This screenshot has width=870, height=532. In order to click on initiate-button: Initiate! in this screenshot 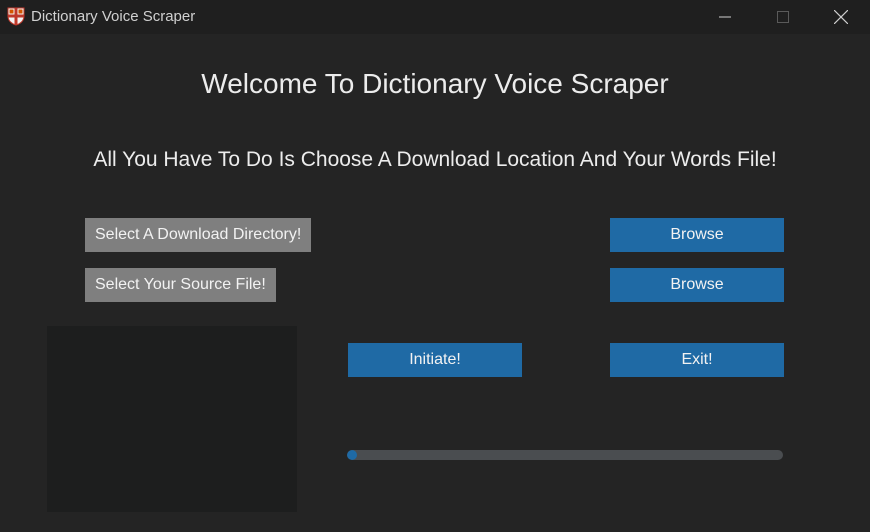, I will do `click(435, 360)`.